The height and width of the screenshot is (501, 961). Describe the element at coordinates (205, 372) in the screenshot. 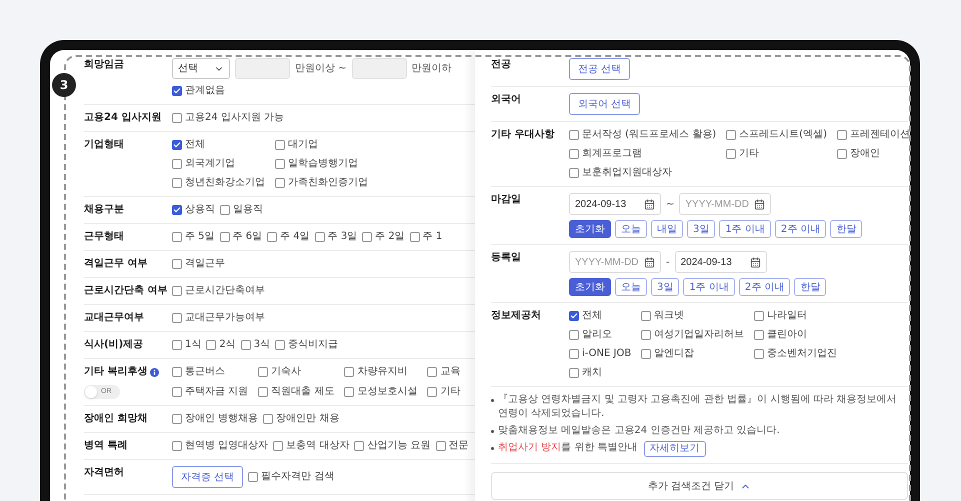

I see `checkbox-label: 통근버스` at that location.